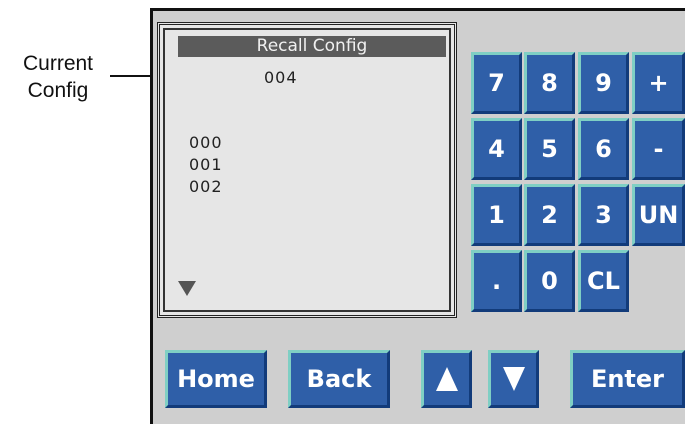  What do you see at coordinates (281, 77) in the screenshot?
I see `current-config-value: 004` at bounding box center [281, 77].